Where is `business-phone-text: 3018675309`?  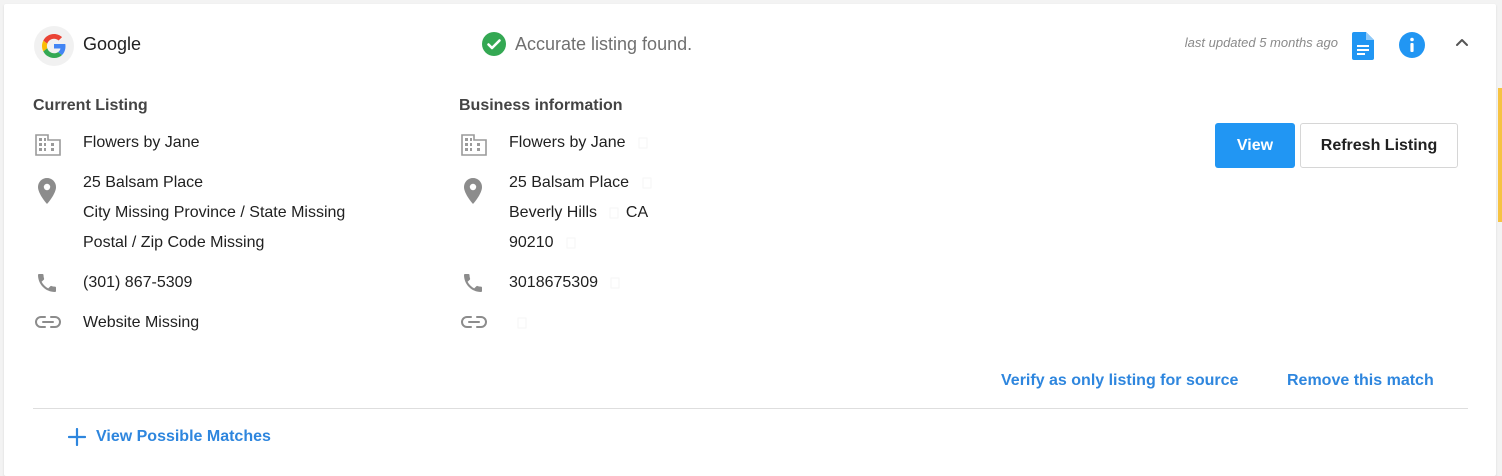 business-phone-text: 3018675309 is located at coordinates (553, 282).